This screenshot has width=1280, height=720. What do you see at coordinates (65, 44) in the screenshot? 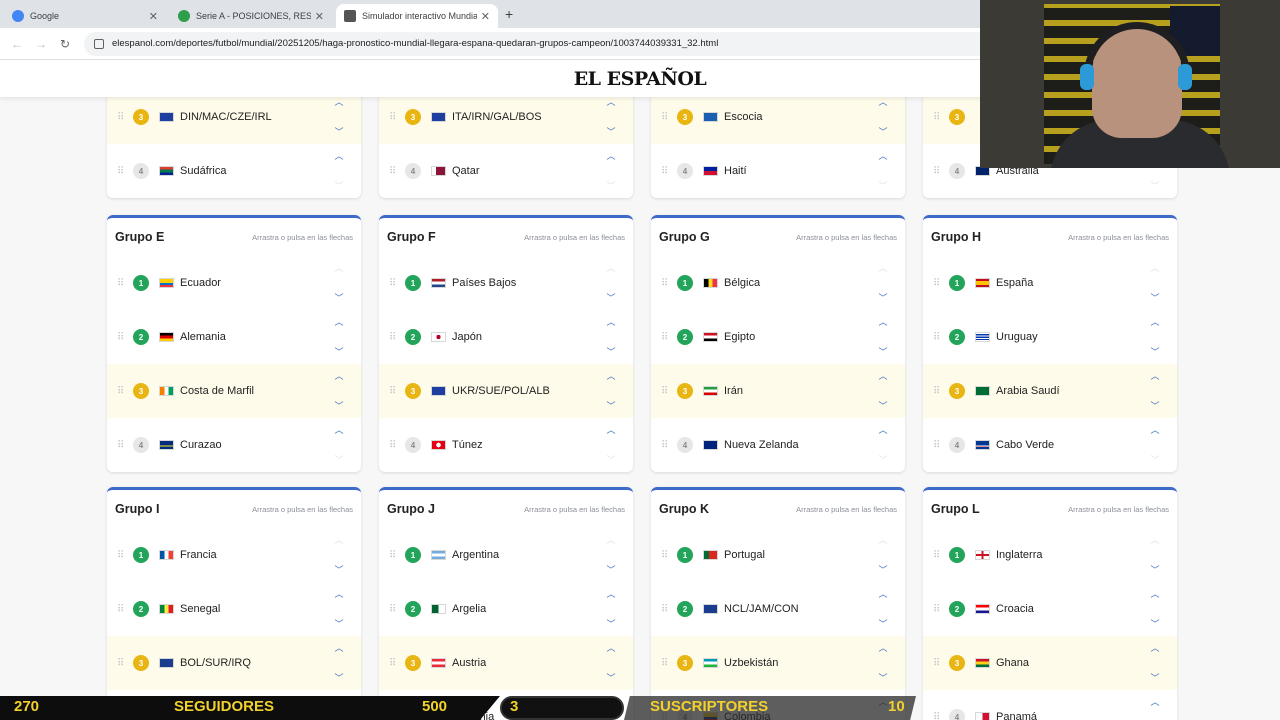
I see `reload-icon: ↻` at bounding box center [65, 44].